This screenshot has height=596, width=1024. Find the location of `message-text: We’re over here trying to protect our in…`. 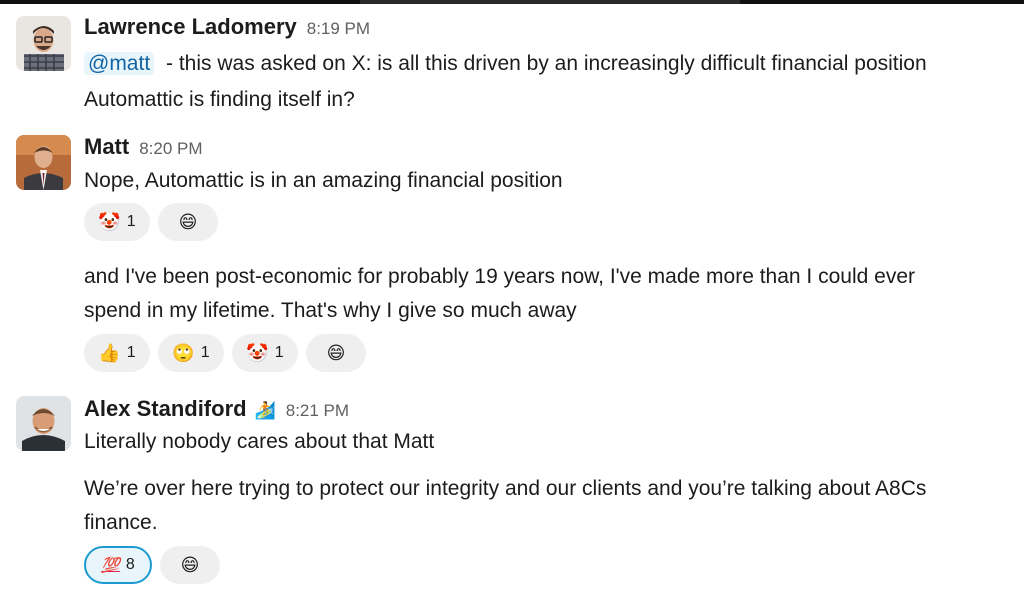

message-text: We’re over here trying to protect our in… is located at coordinates (505, 488).